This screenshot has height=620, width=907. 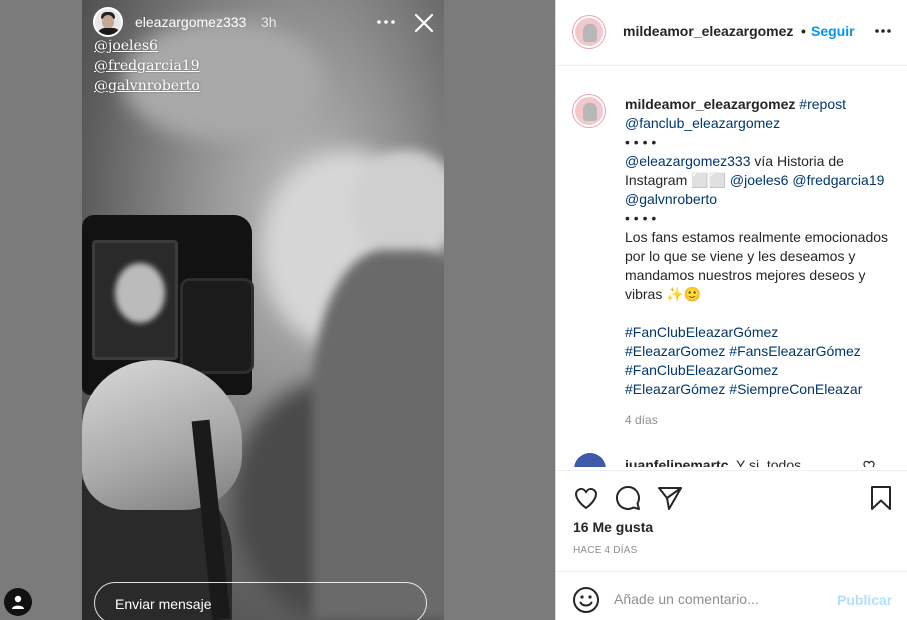 What do you see at coordinates (708, 31) in the screenshot?
I see `author-username: mildeamor_eleazargomez` at bounding box center [708, 31].